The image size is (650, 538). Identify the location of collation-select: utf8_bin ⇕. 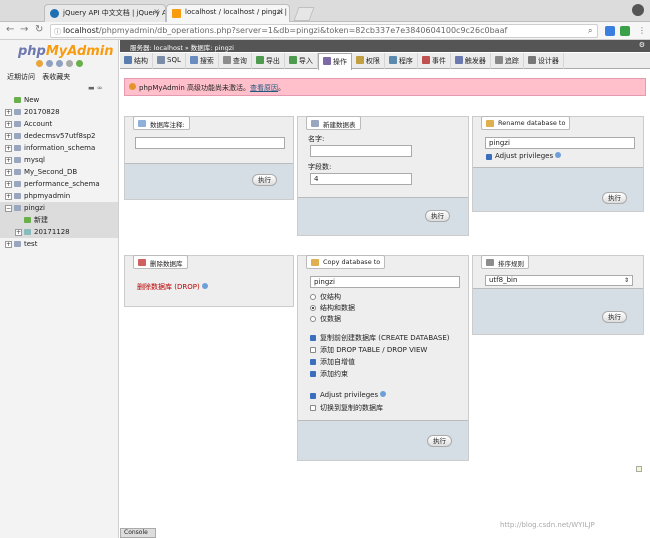
(559, 280).